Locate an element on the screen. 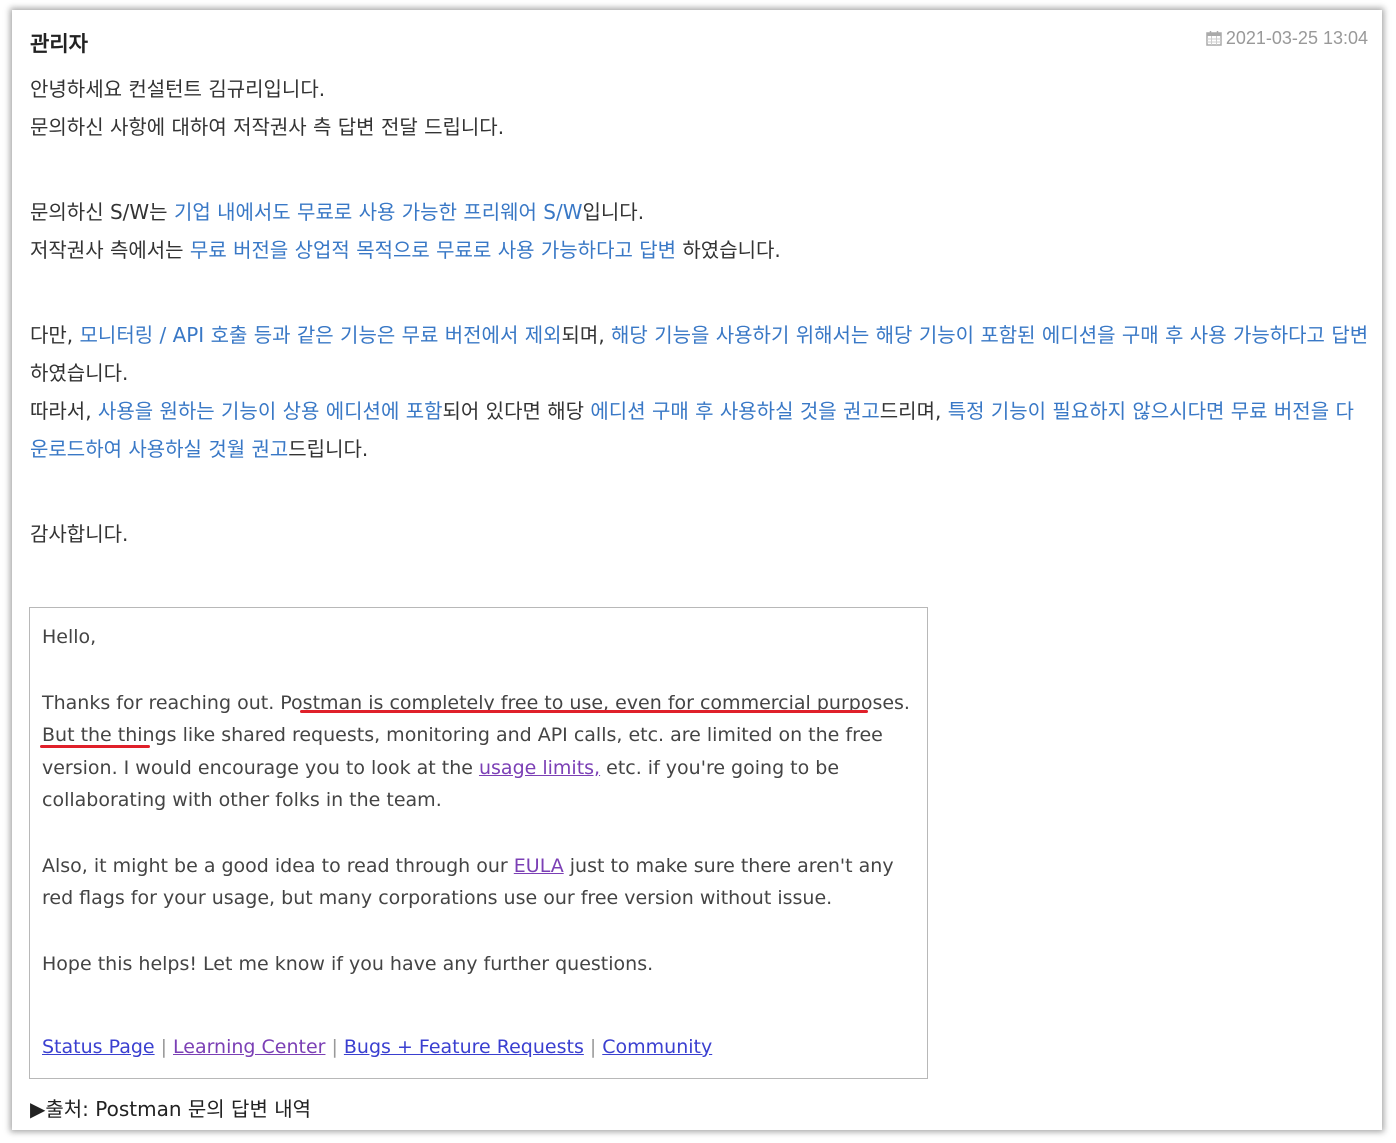  source-caption: ▶출처: Postman 문의 답변 내역 is located at coordinates (171, 1109).